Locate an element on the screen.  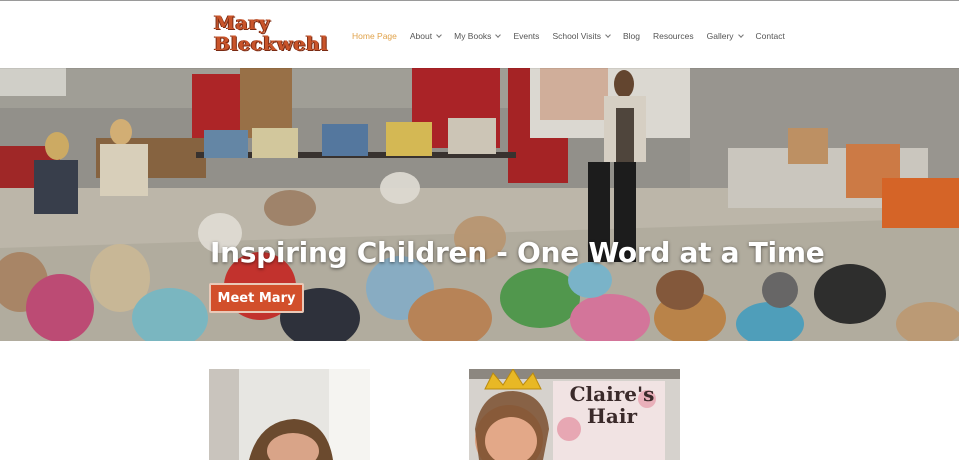
nav-item-resources: Resources is located at coordinates (673, 36).